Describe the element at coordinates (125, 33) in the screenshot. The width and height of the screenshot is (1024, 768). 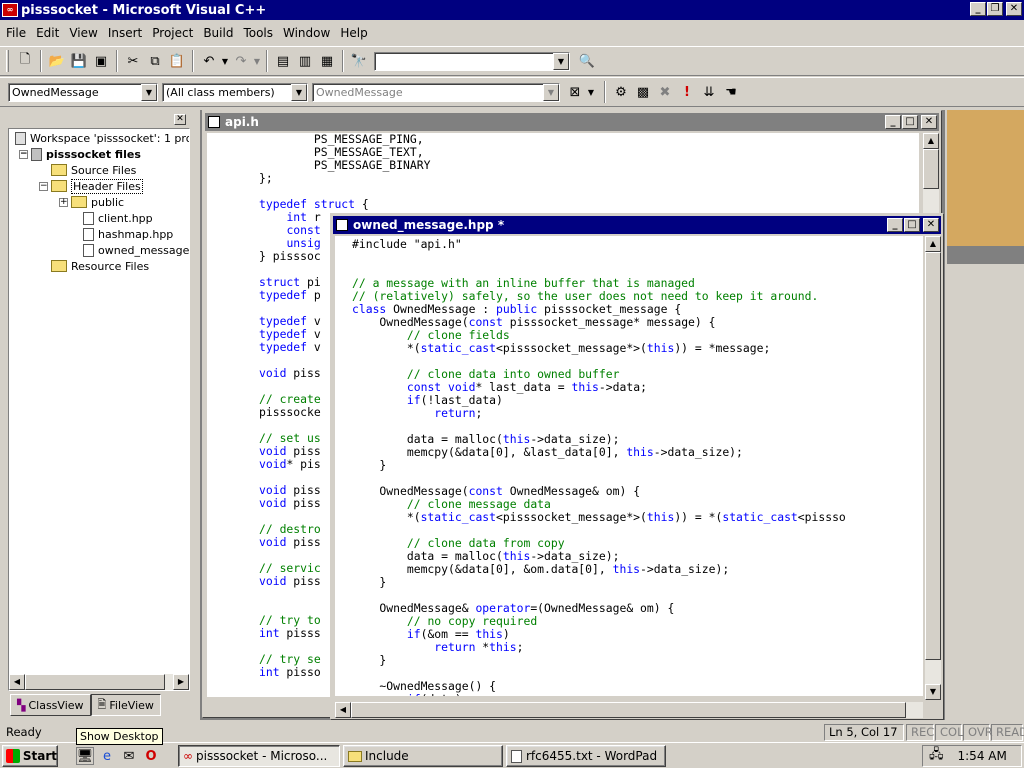
I see `menu-insert: Insert` at that location.